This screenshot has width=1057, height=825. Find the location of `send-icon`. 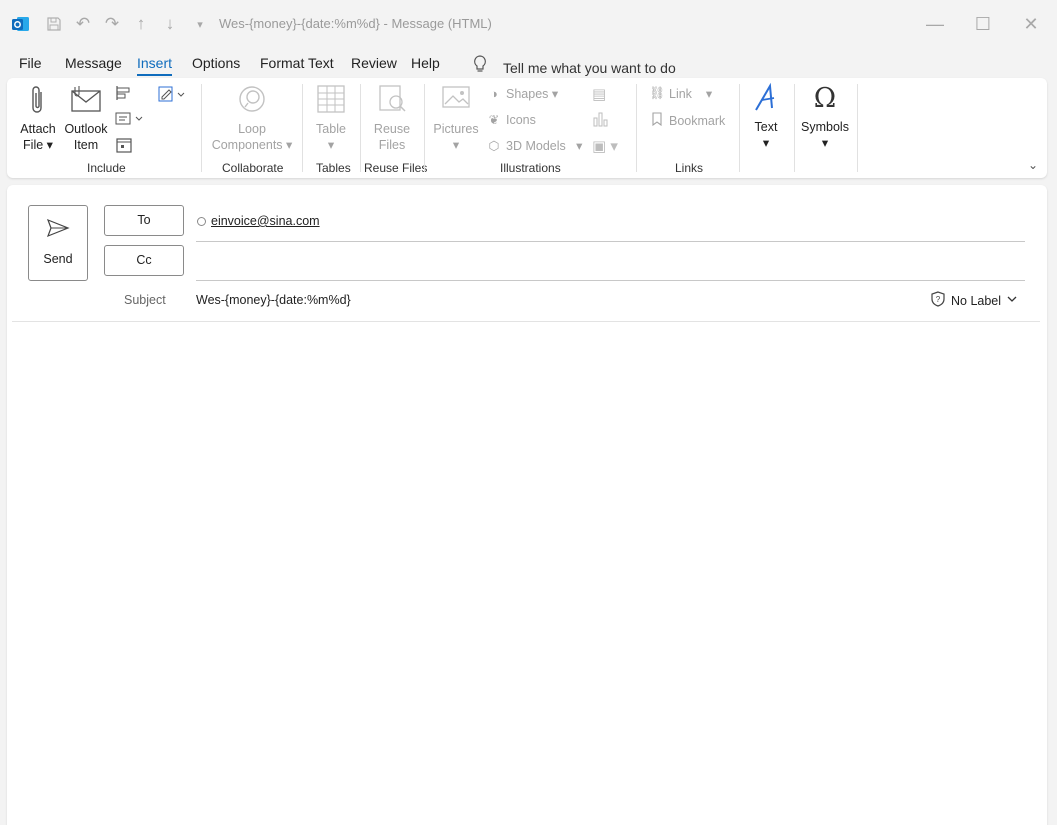

send-icon is located at coordinates (58, 231).